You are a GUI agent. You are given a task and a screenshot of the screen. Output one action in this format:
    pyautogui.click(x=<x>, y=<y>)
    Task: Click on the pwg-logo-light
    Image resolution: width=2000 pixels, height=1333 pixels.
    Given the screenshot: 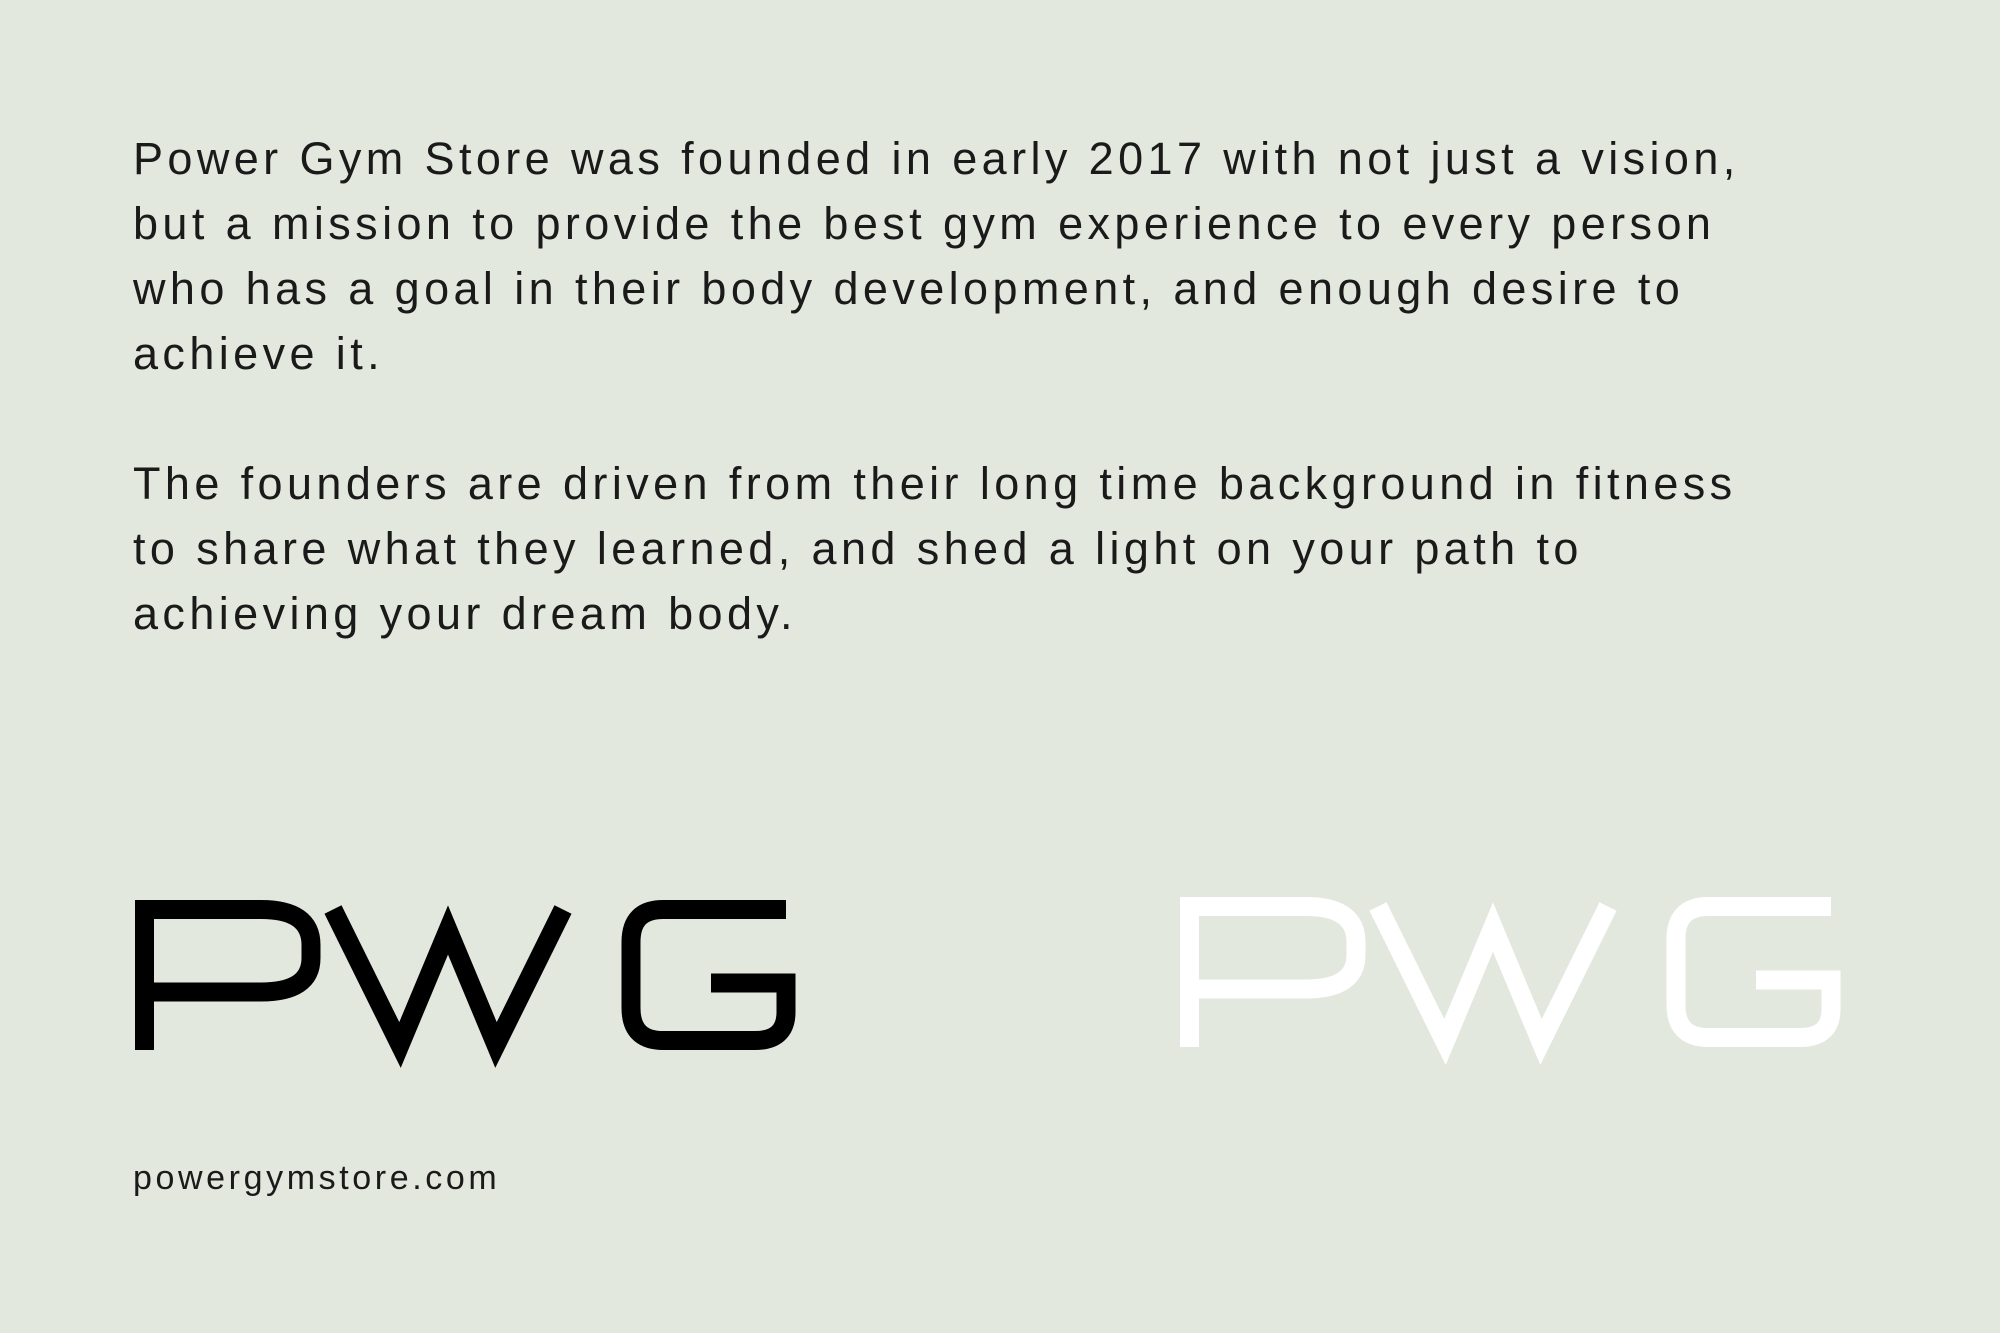 What is the action you would take?
    pyautogui.click(x=1510, y=981)
    